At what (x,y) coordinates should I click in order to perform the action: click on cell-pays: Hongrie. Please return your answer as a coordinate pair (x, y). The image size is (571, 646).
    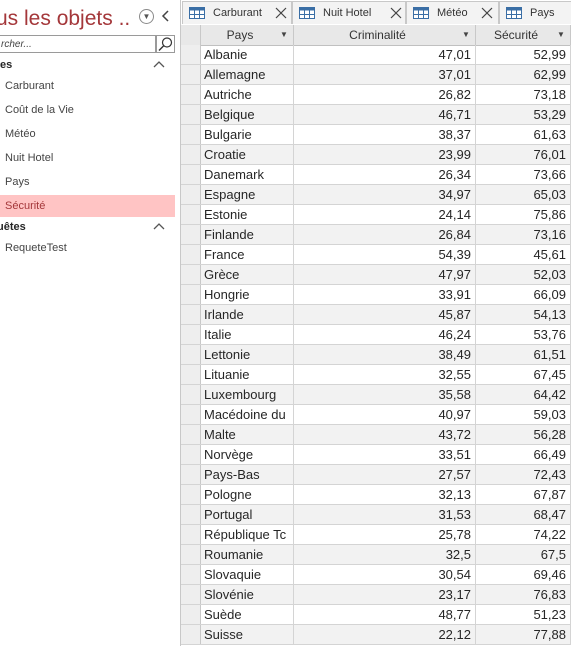
    Looking at the image, I should click on (247, 294).